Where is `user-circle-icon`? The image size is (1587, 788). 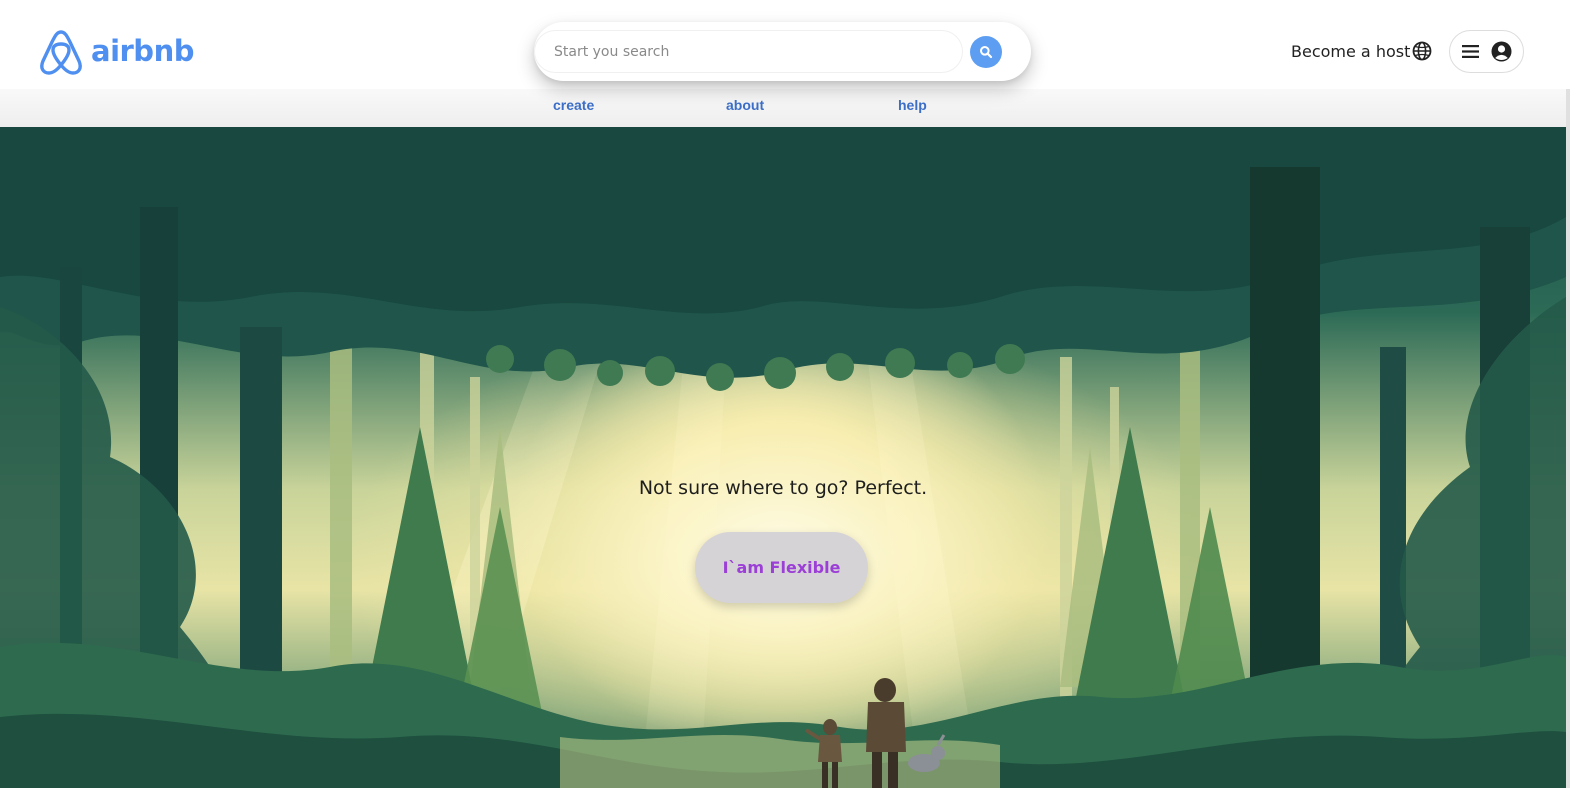 user-circle-icon is located at coordinates (1501, 51).